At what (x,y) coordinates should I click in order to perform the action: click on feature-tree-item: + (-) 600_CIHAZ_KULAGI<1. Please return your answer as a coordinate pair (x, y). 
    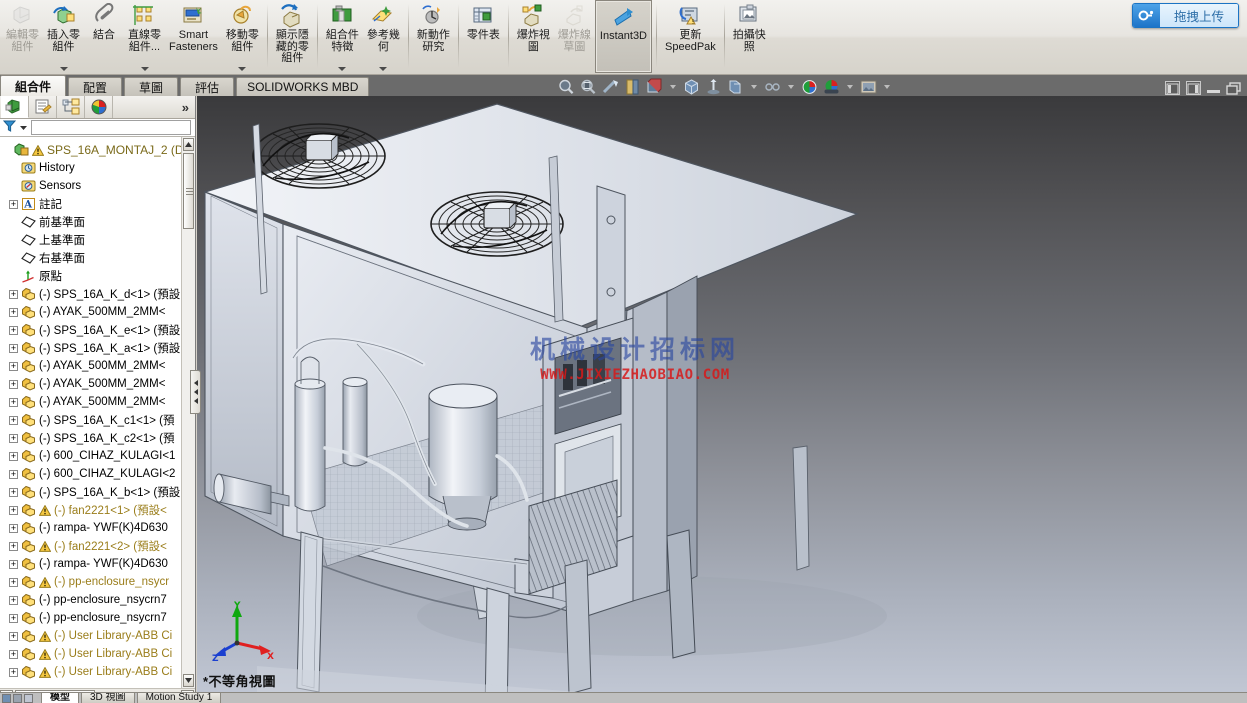
    Looking at the image, I should click on (90, 456).